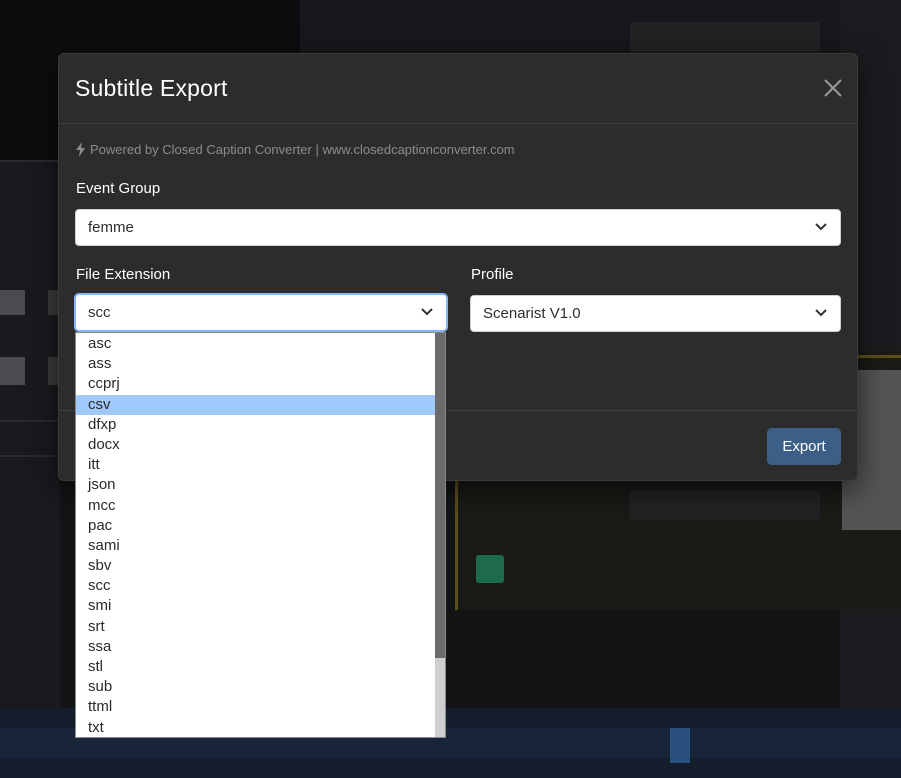  What do you see at coordinates (123, 274) in the screenshot?
I see `file-extension-label: File Extension` at bounding box center [123, 274].